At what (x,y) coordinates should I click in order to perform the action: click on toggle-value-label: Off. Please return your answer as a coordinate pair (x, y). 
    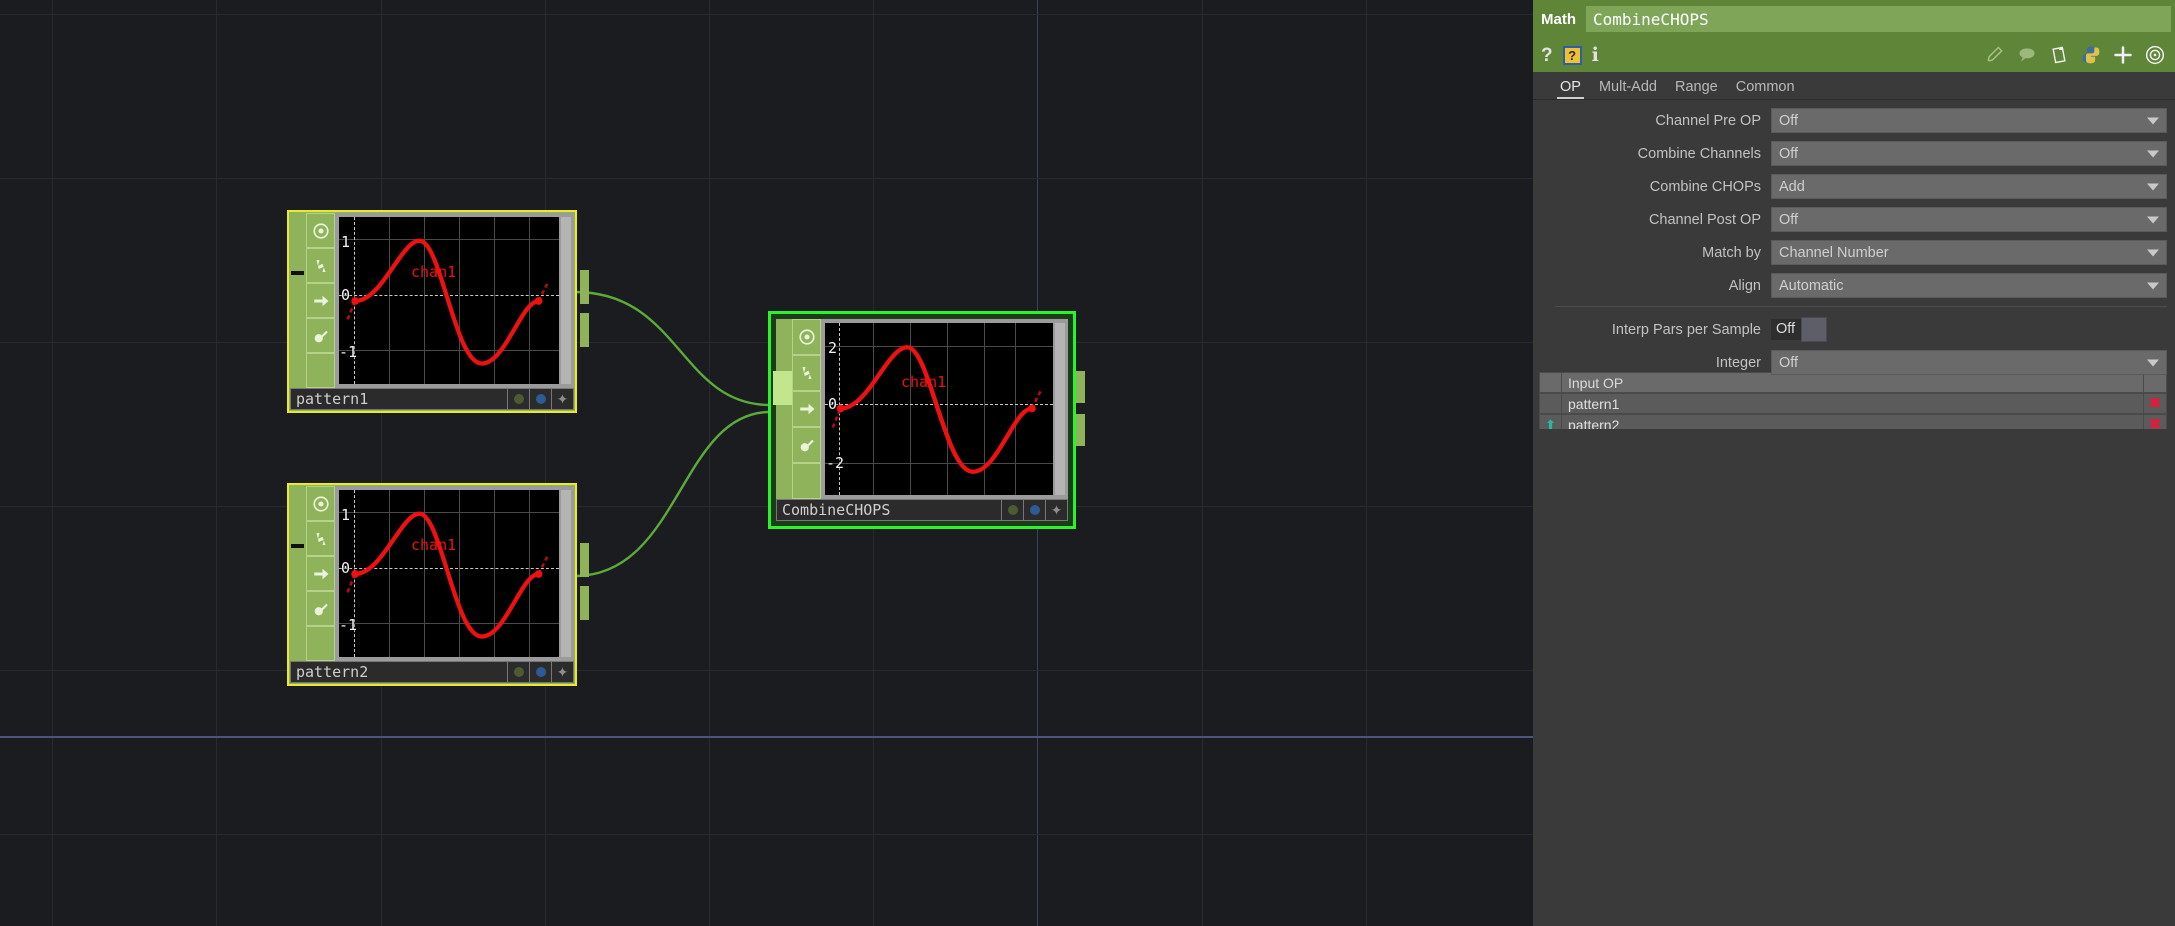
    Looking at the image, I should click on (1786, 329).